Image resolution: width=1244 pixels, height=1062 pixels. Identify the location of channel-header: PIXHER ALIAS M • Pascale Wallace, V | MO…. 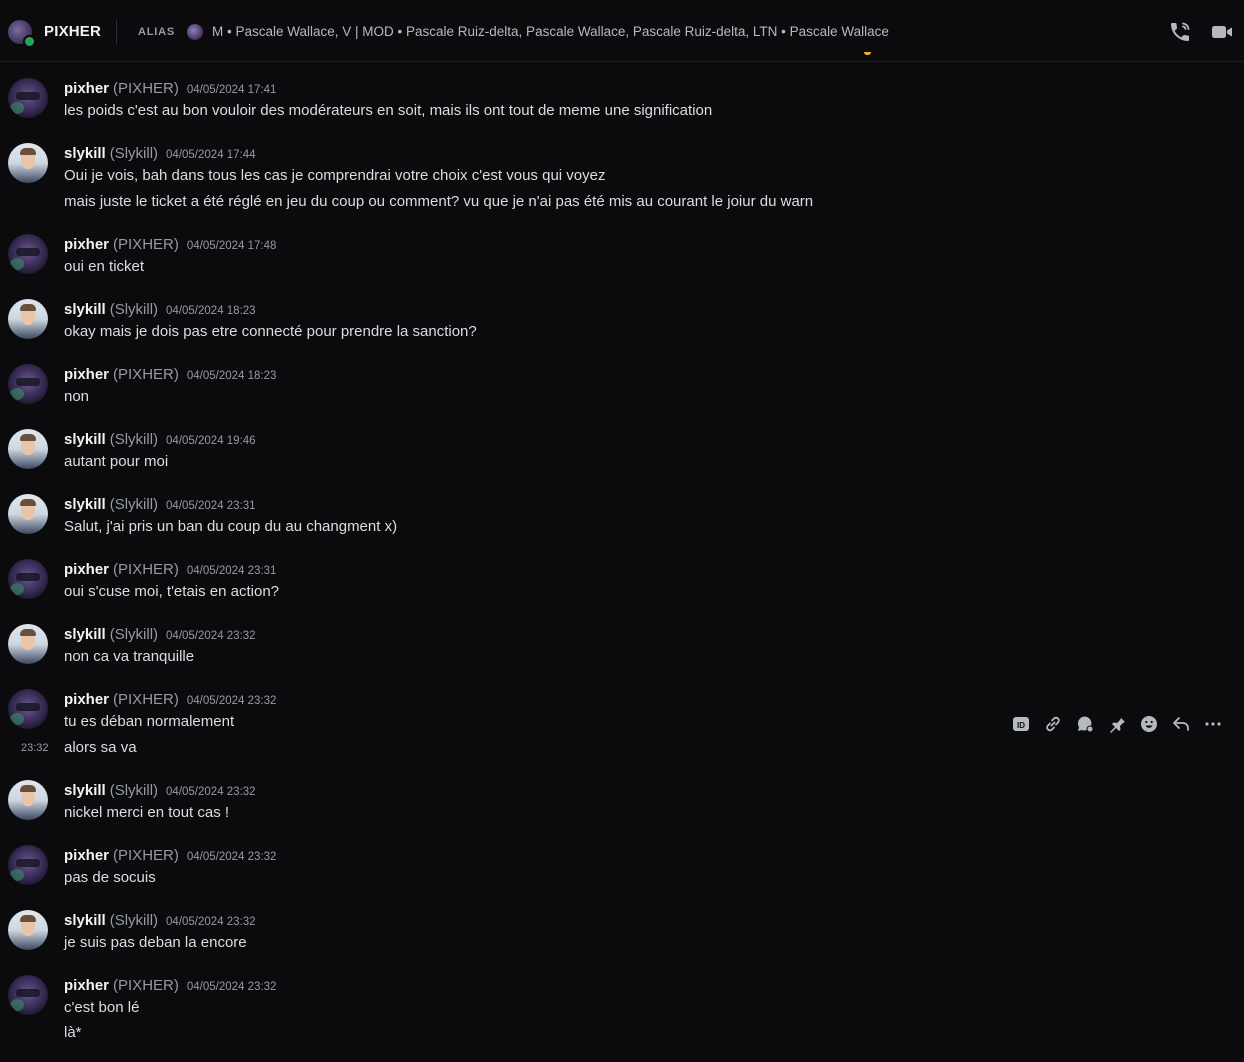
(622, 31).